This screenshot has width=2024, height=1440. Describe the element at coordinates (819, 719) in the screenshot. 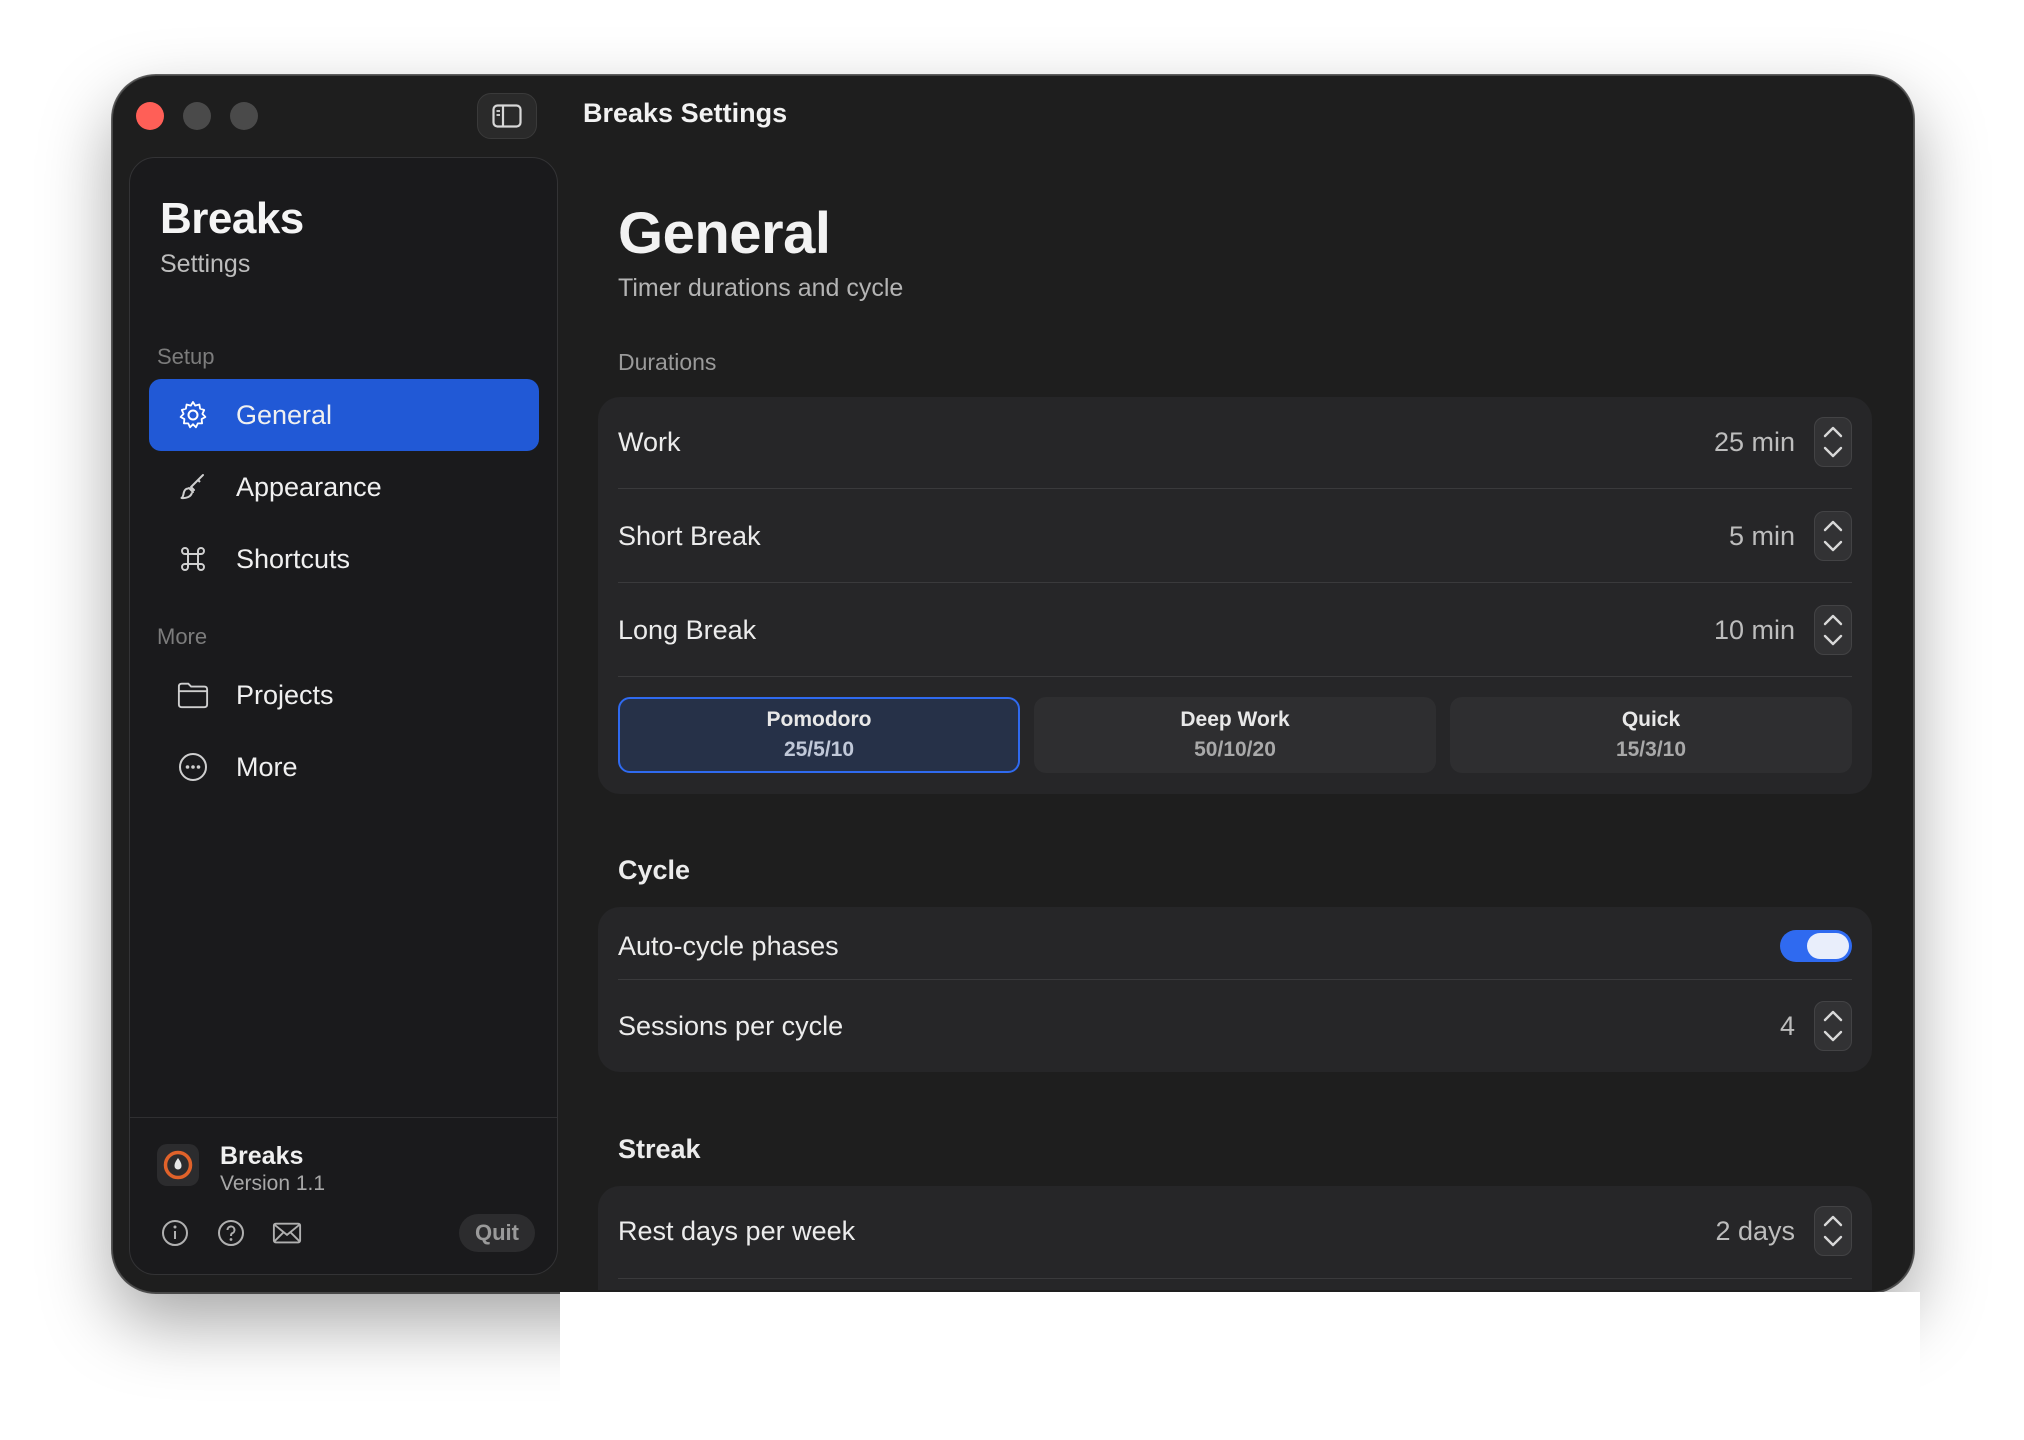

I see `preset-name: Pomodoro` at that location.